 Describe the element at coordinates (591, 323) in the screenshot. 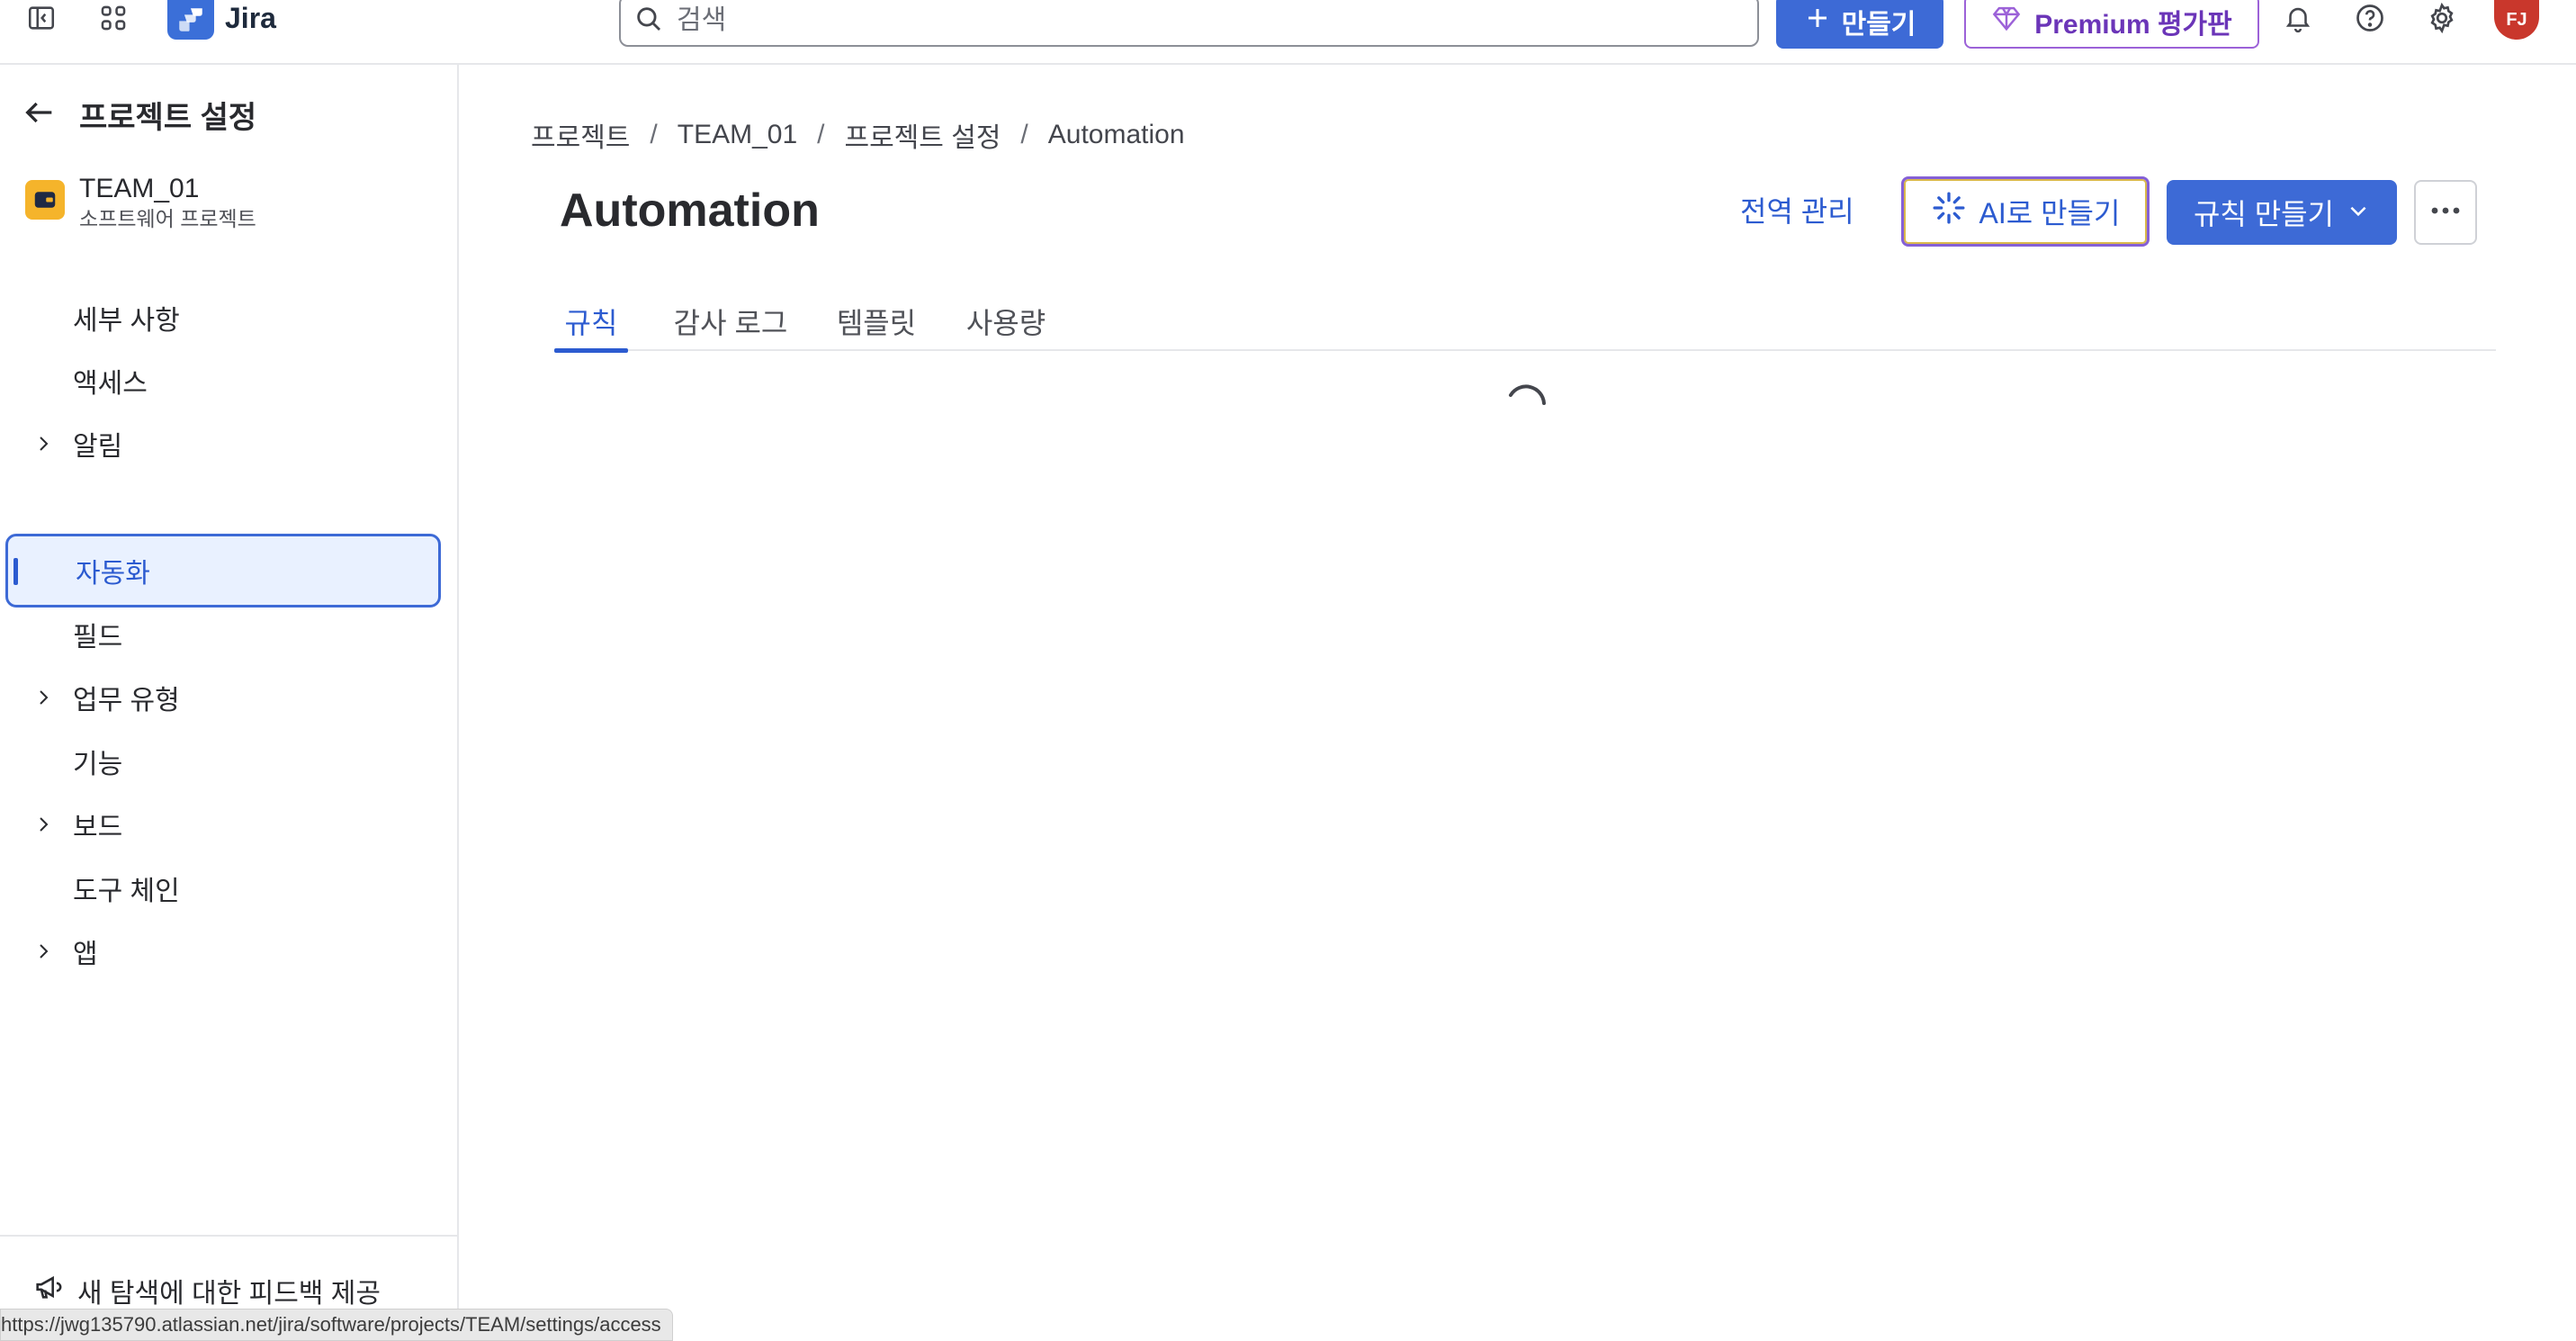

I see `tab-rules: 규칙` at that location.